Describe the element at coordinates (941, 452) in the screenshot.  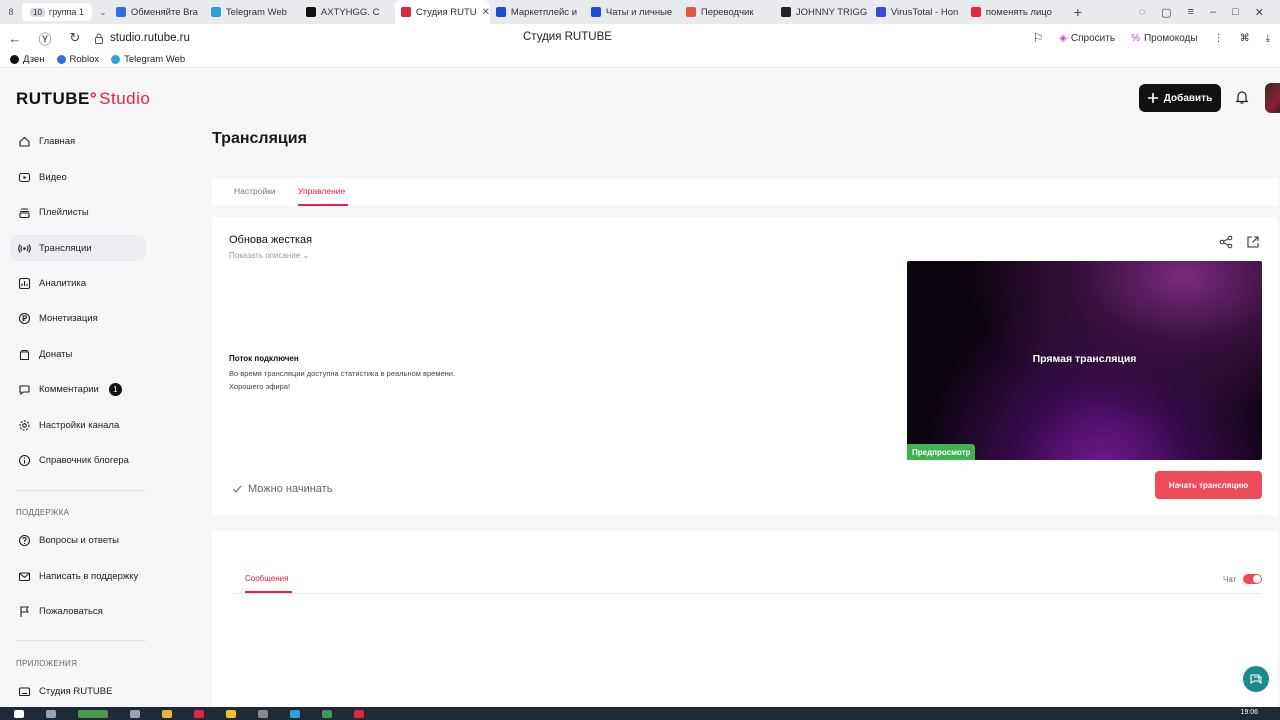
I see `preview-badge: Предпросмотр` at that location.